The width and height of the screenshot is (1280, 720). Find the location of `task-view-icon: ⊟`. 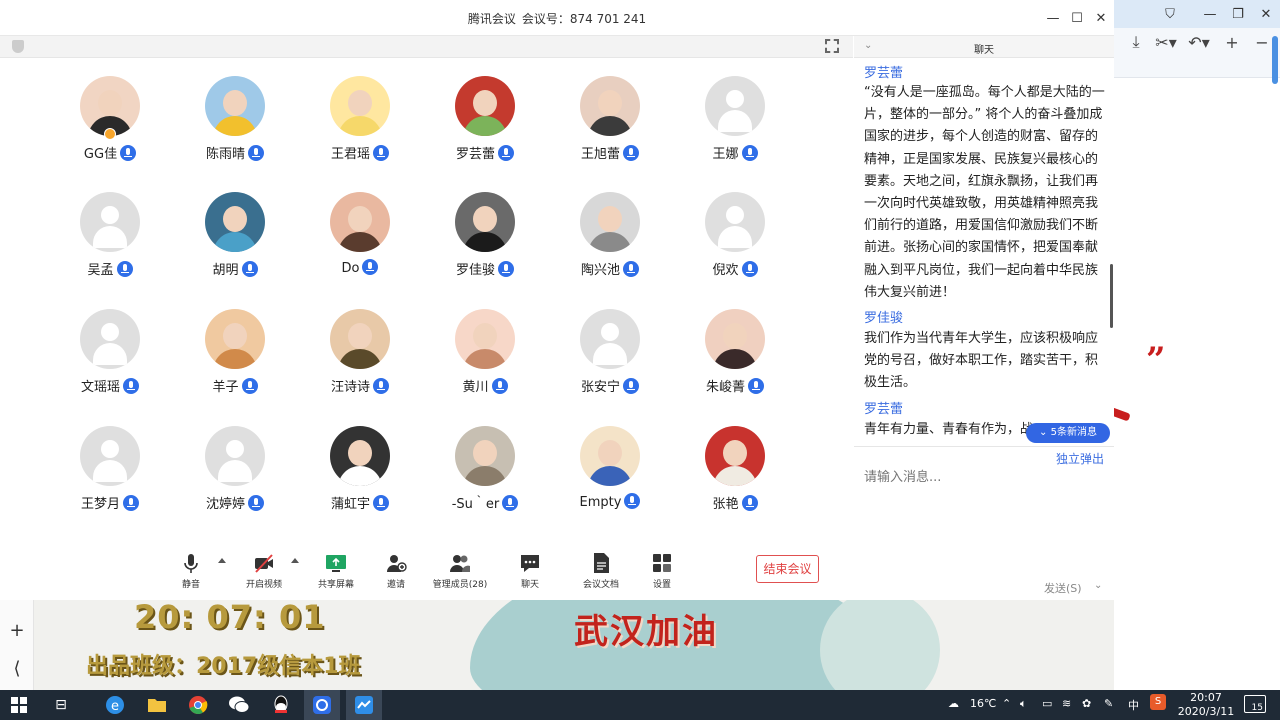

task-view-icon: ⊟ is located at coordinates (61, 705).